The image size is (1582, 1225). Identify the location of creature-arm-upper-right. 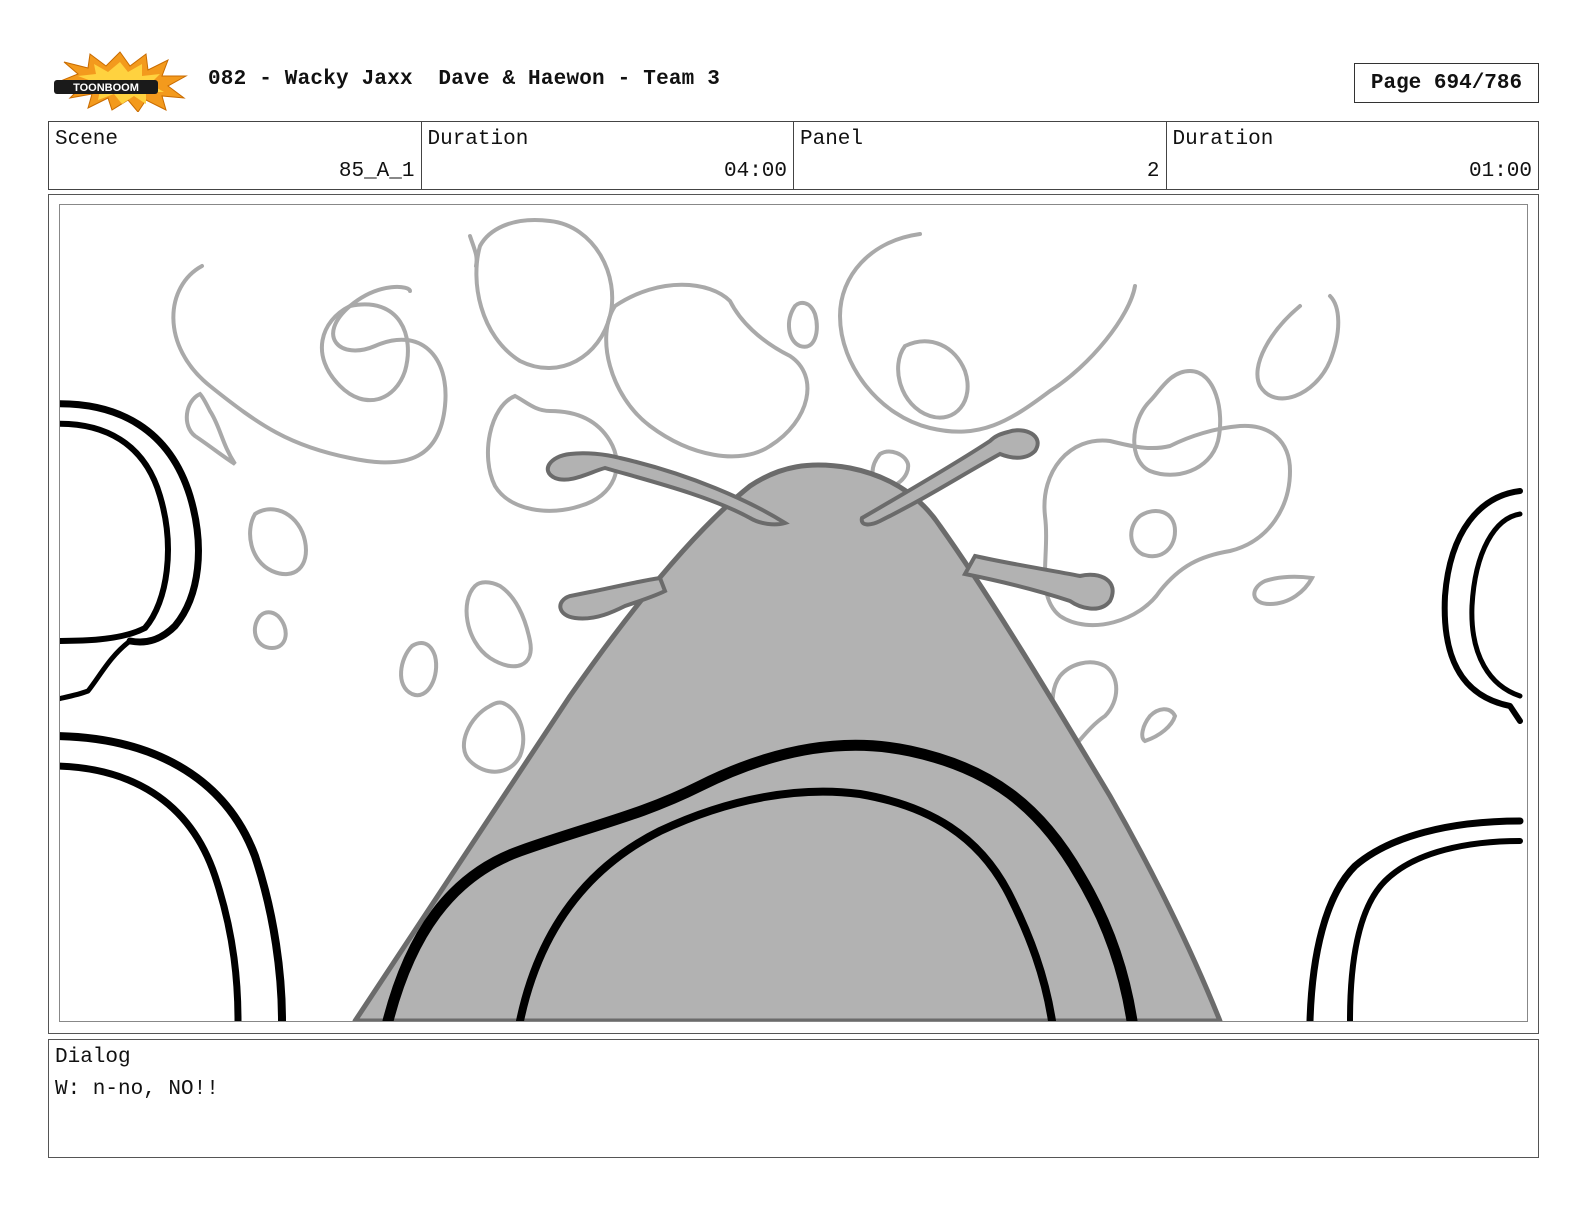
(949, 477).